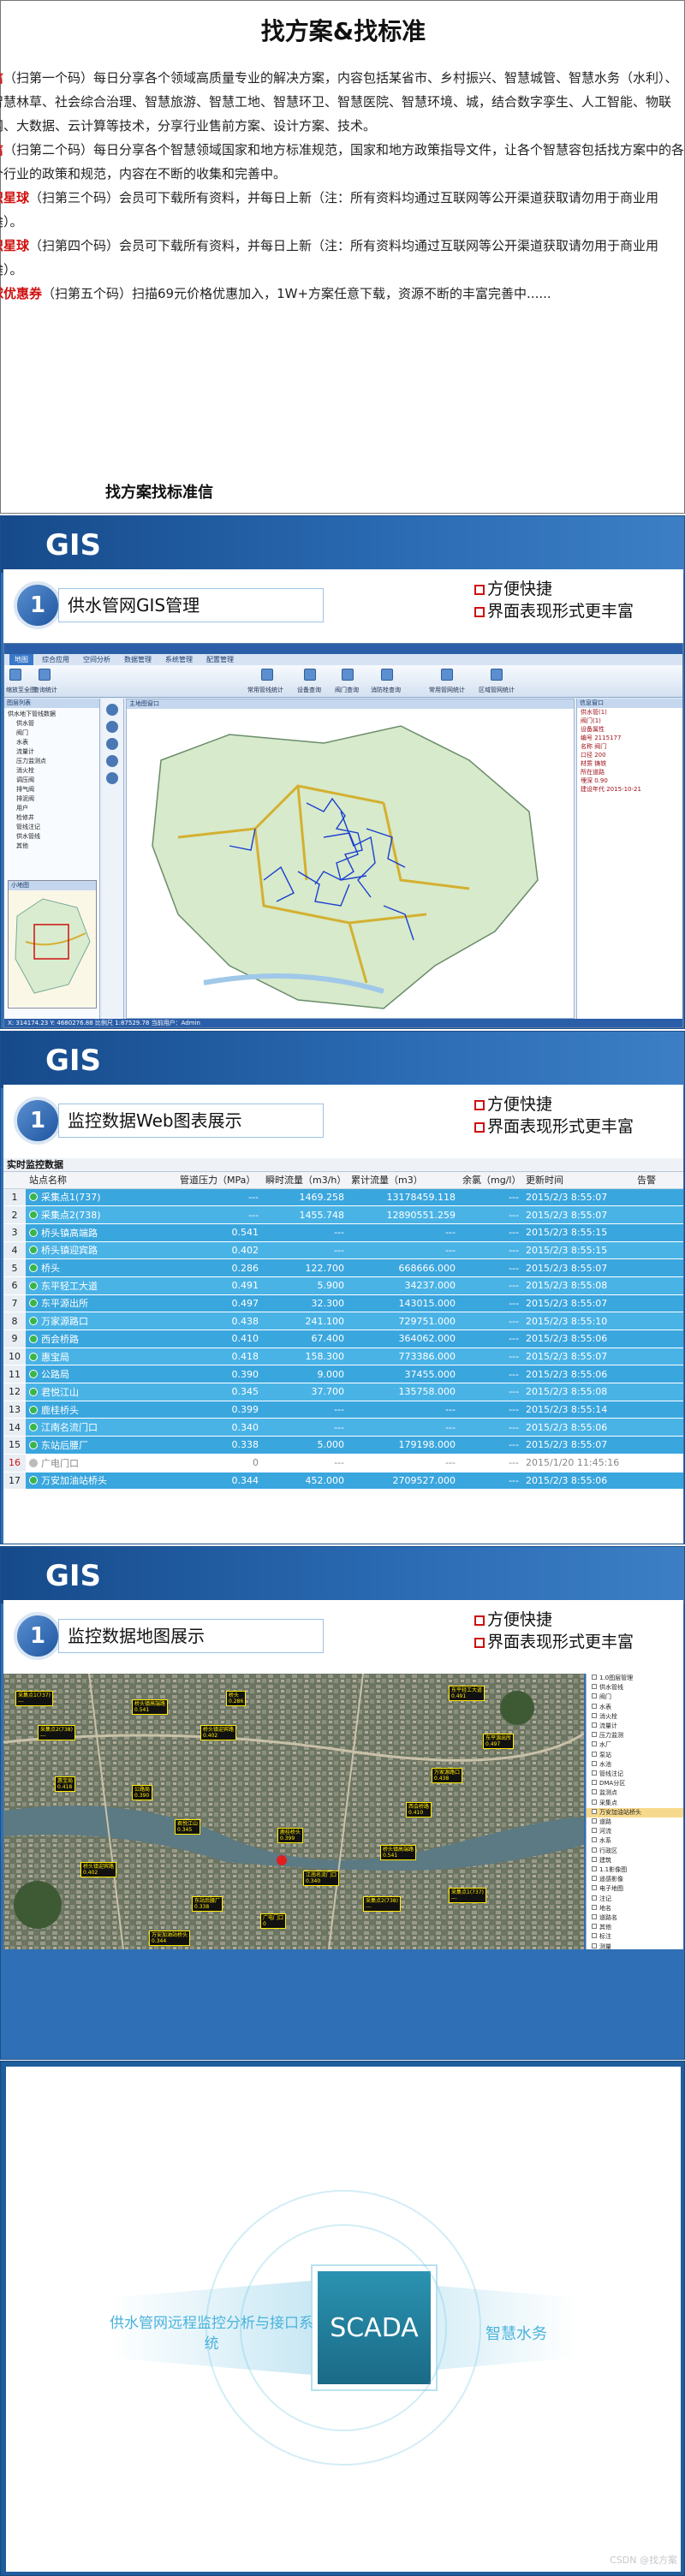 The width and height of the screenshot is (685, 2576). Describe the element at coordinates (305, 1181) in the screenshot. I see `column-header: 瞬时流量（m3/h）` at that location.